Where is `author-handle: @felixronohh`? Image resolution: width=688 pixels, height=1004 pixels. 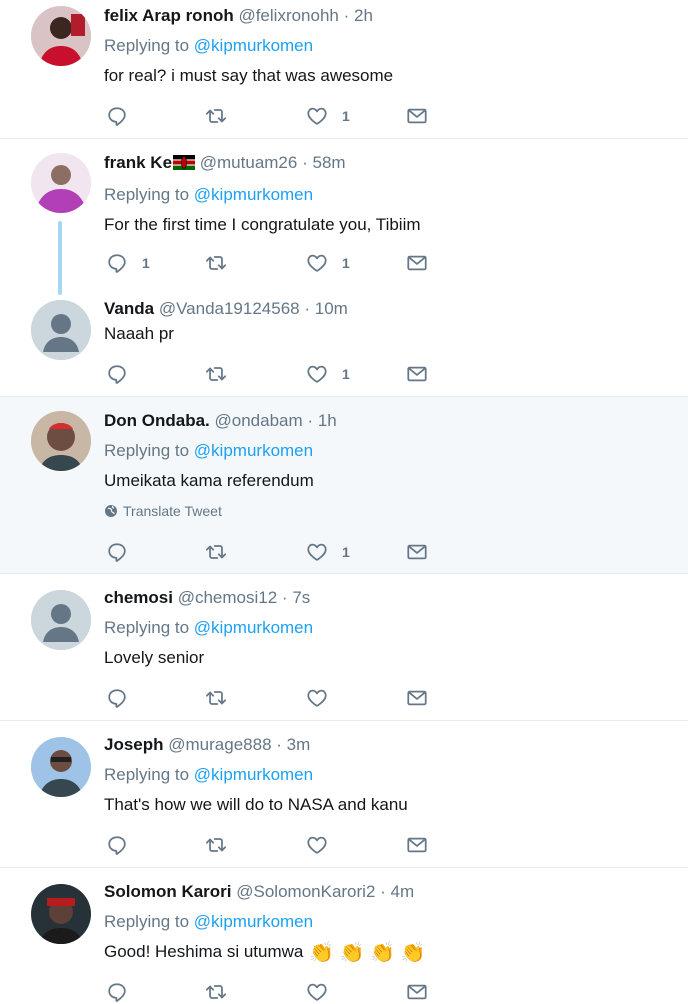 author-handle: @felixronohh is located at coordinates (288, 15).